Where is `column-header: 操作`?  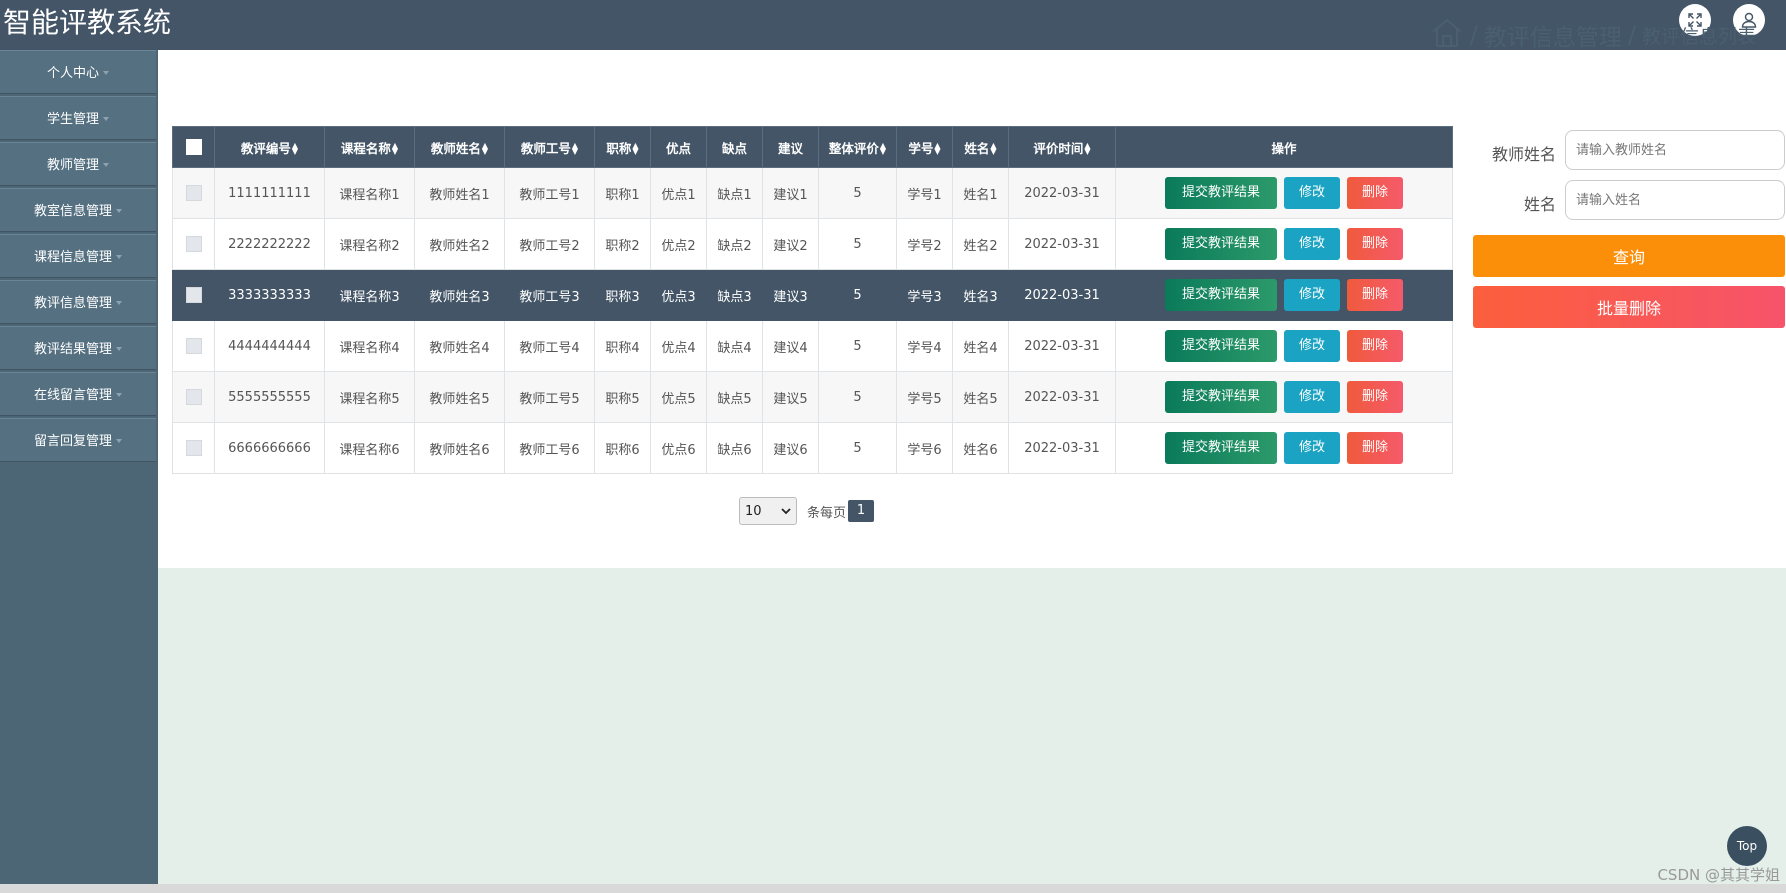 column-header: 操作 is located at coordinates (1284, 147).